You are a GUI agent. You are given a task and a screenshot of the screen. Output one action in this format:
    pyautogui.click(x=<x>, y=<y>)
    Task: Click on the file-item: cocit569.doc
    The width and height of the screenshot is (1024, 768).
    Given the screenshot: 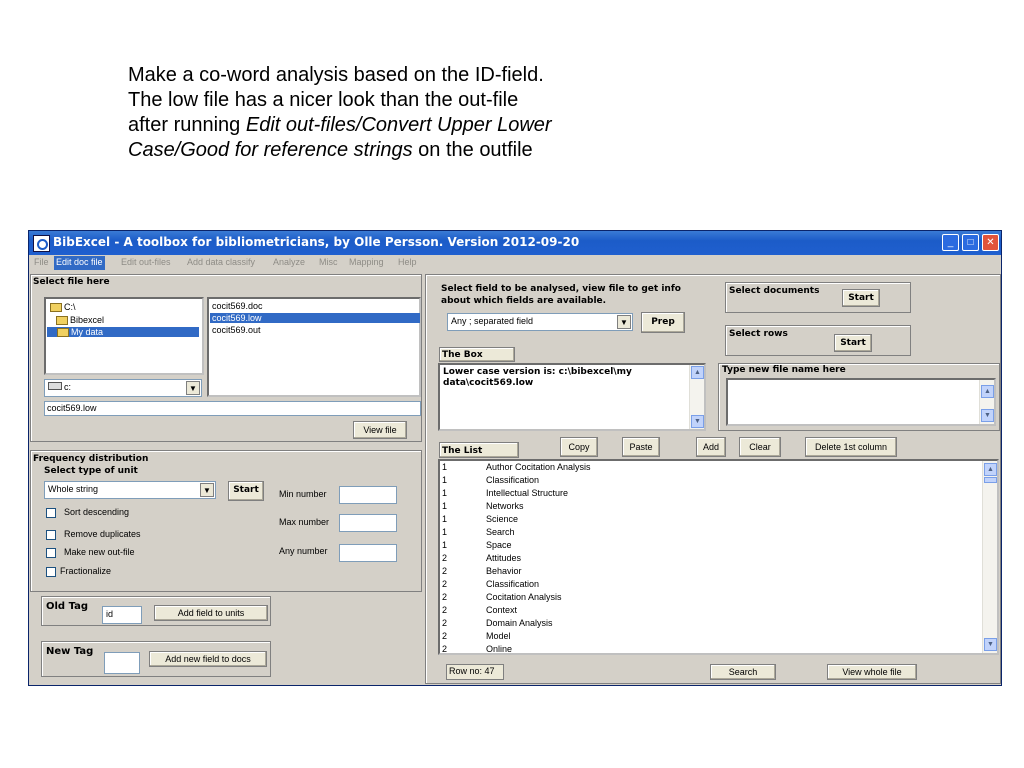 What is the action you would take?
    pyautogui.click(x=237, y=306)
    